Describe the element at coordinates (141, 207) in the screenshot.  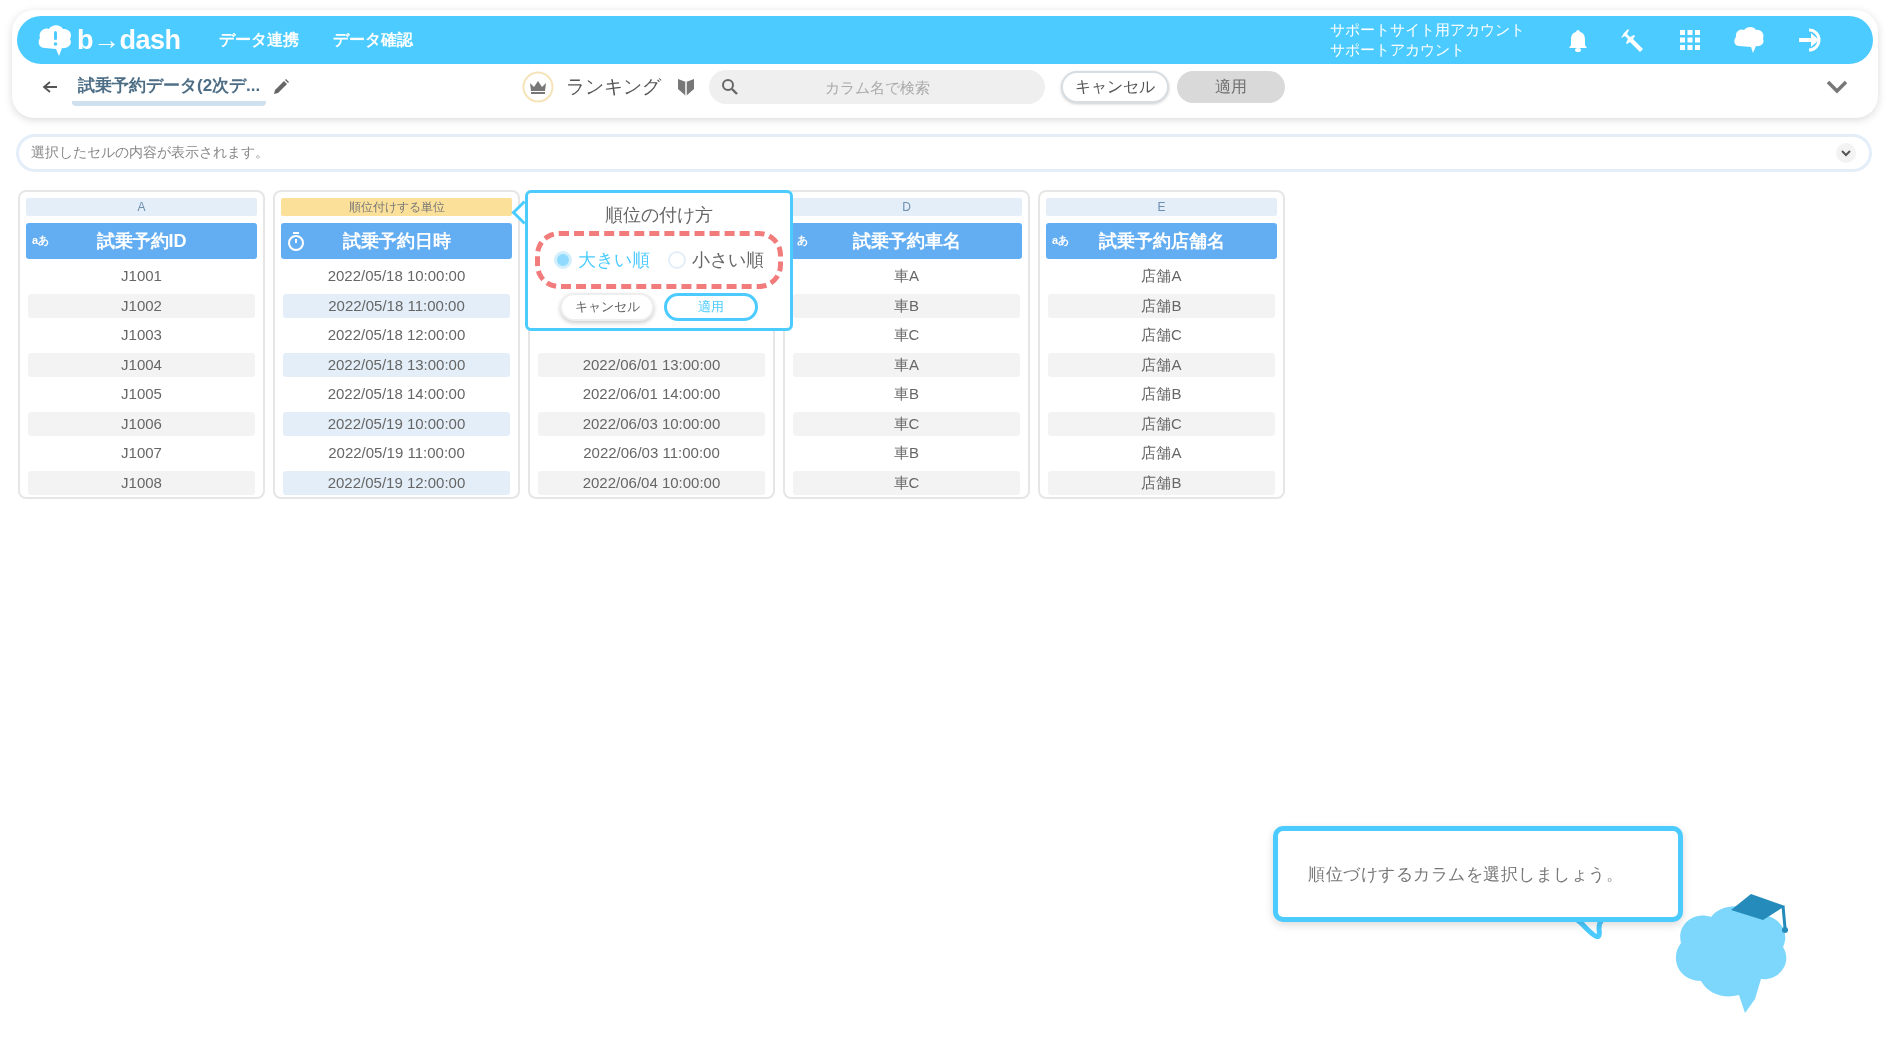
I see `column-letter: A` at that location.